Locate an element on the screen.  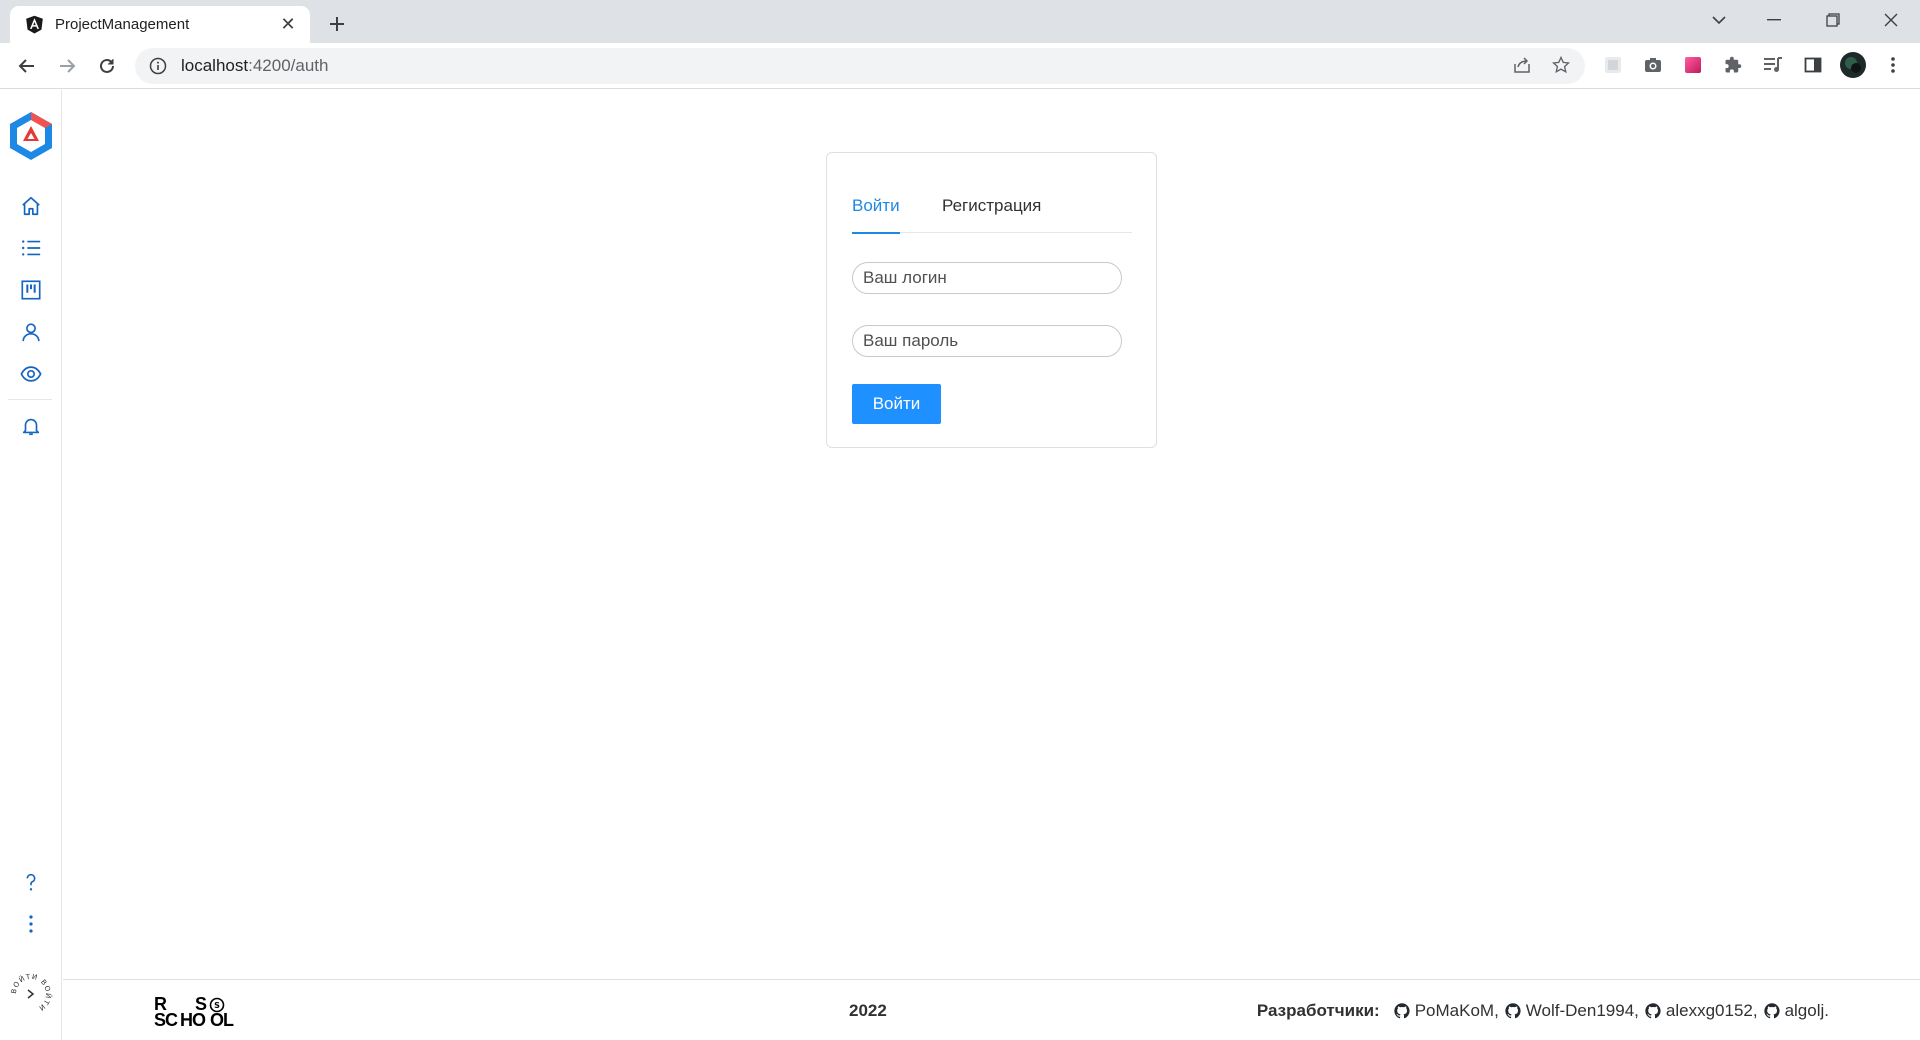
developer-link: alexxg0152, is located at coordinates (1701, 1011).